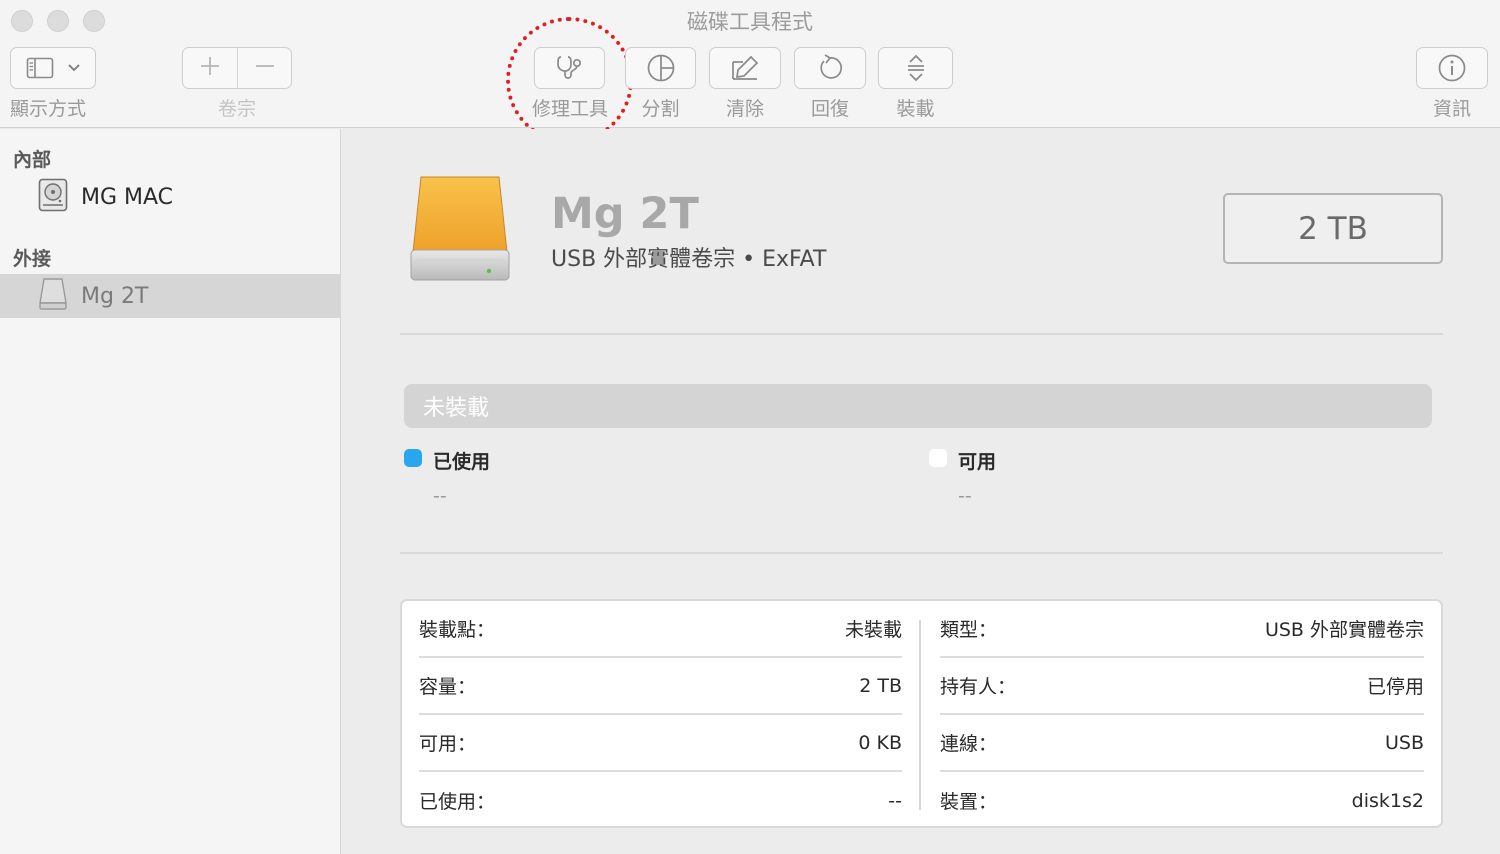  Describe the element at coordinates (918, 406) in the screenshot. I see `usage-bar: 未裝載` at that location.